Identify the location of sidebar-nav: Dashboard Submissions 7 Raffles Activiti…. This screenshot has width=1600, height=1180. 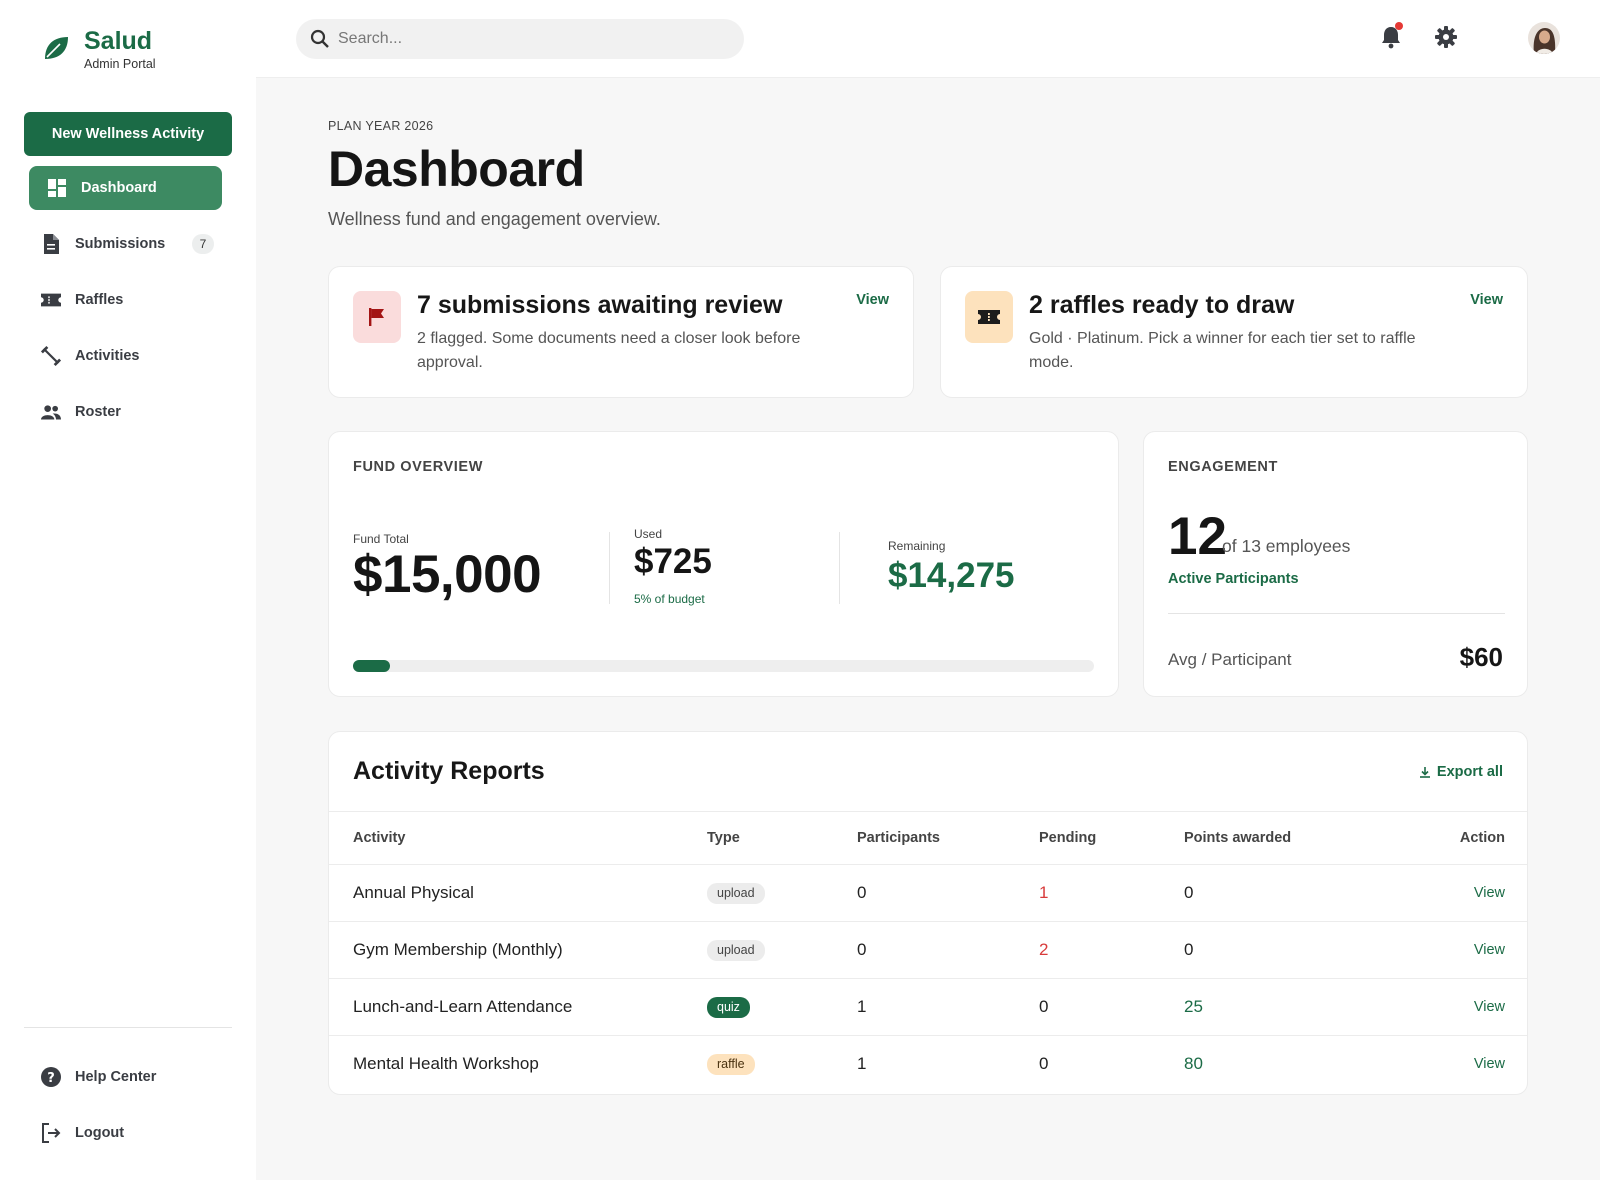
(128, 306).